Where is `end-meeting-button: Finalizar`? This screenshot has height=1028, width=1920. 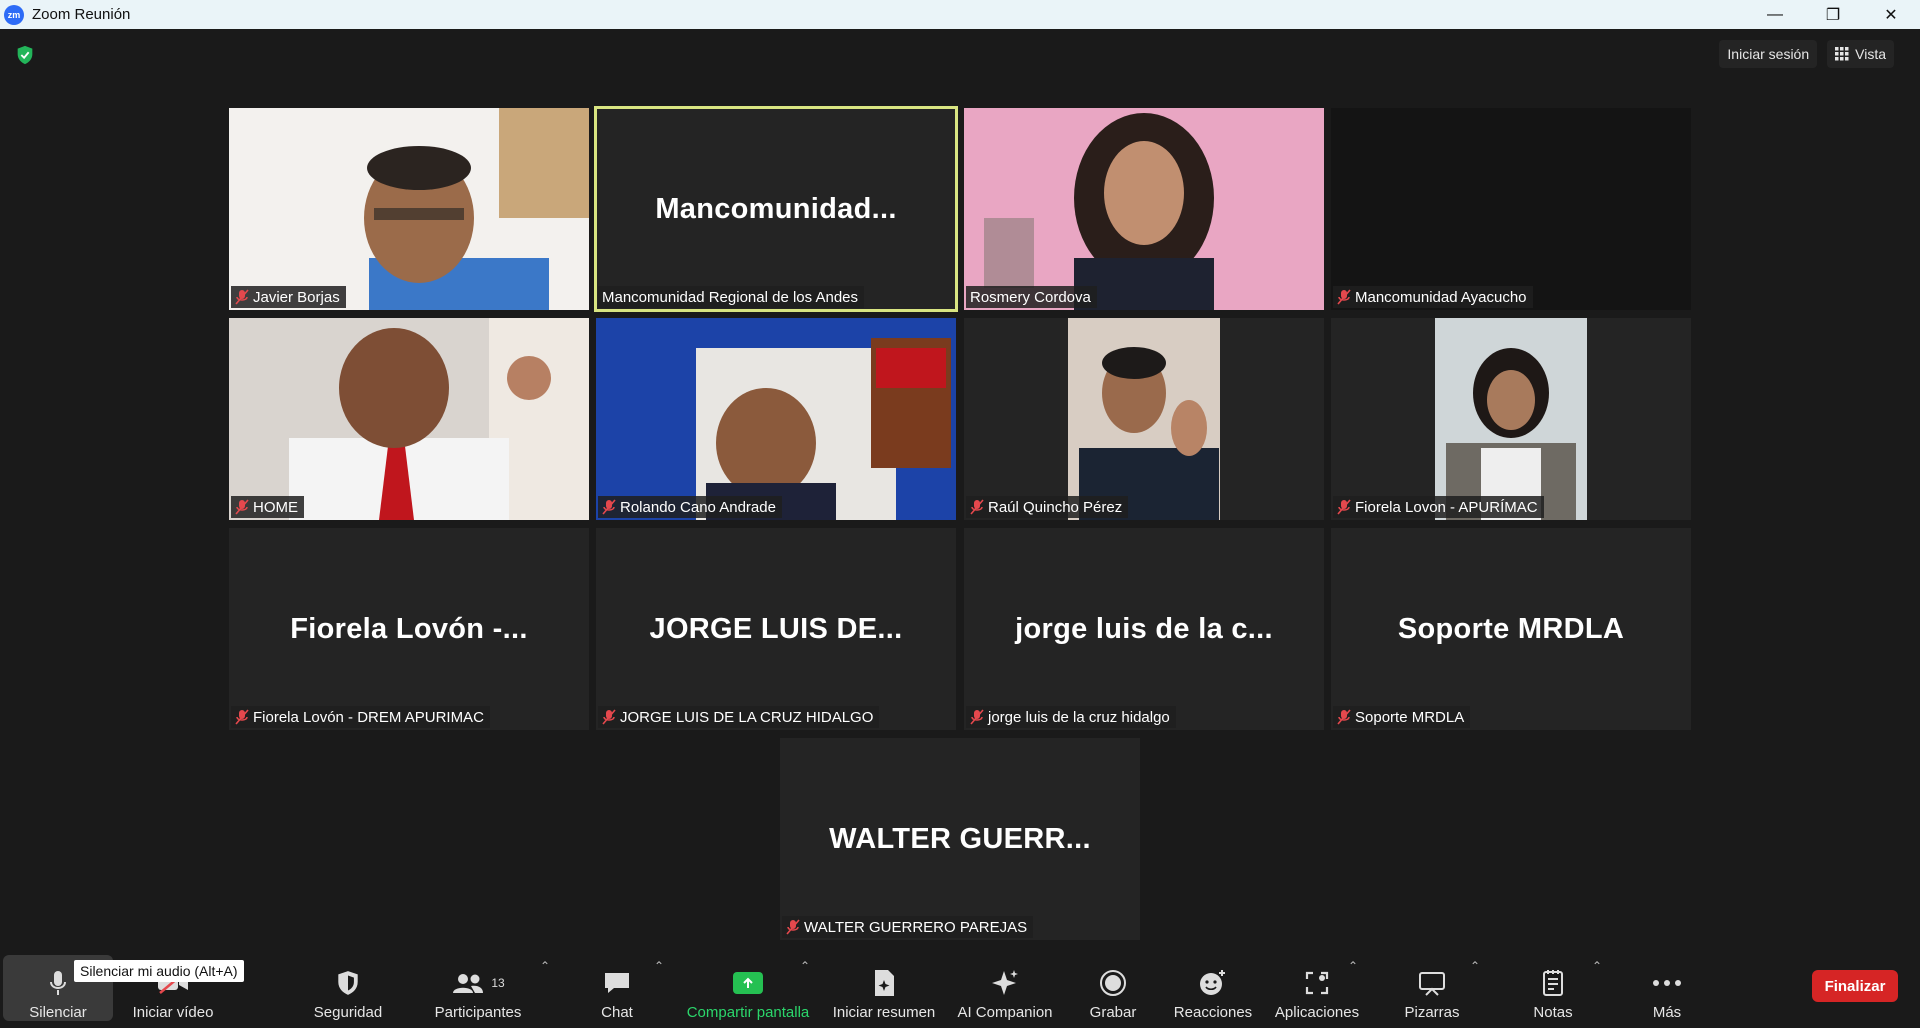
end-meeting-button: Finalizar is located at coordinates (1855, 986).